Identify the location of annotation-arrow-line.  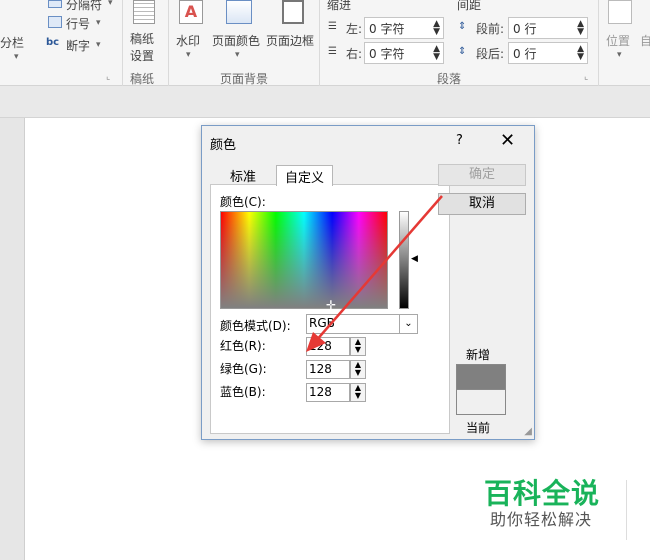
(378, 269).